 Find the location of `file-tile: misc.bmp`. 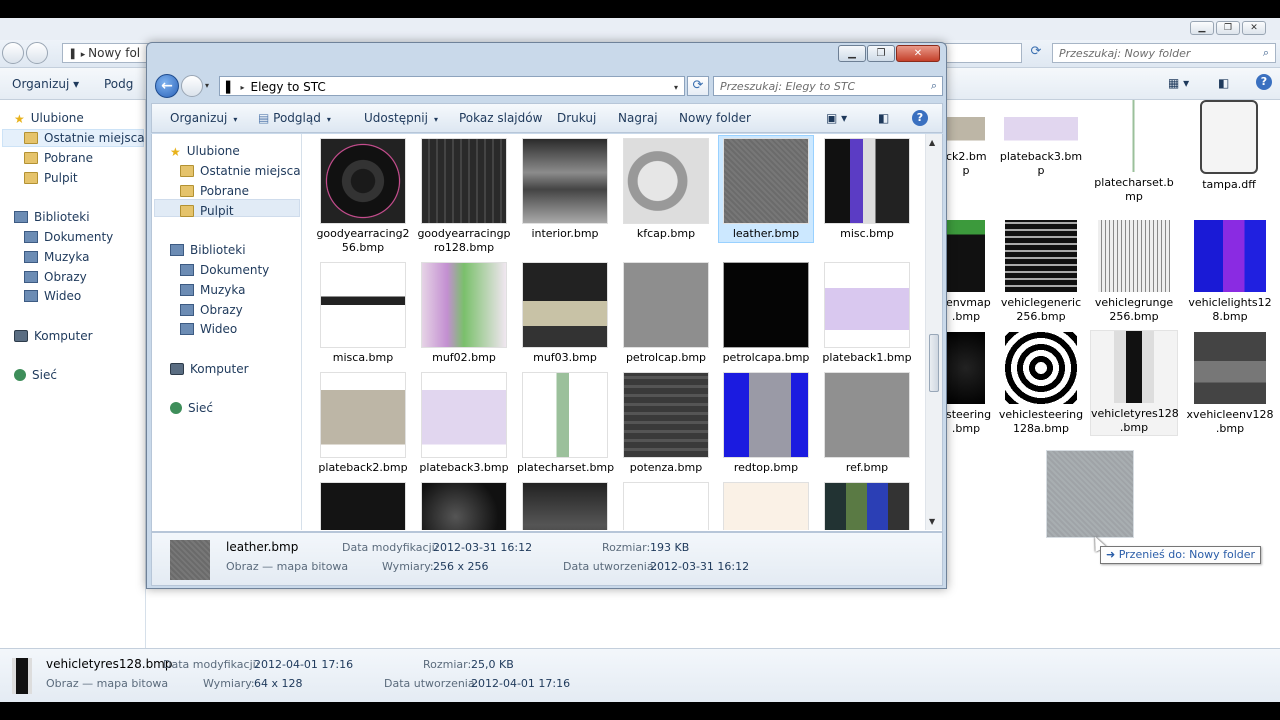

file-tile: misc.bmp is located at coordinates (867, 189).